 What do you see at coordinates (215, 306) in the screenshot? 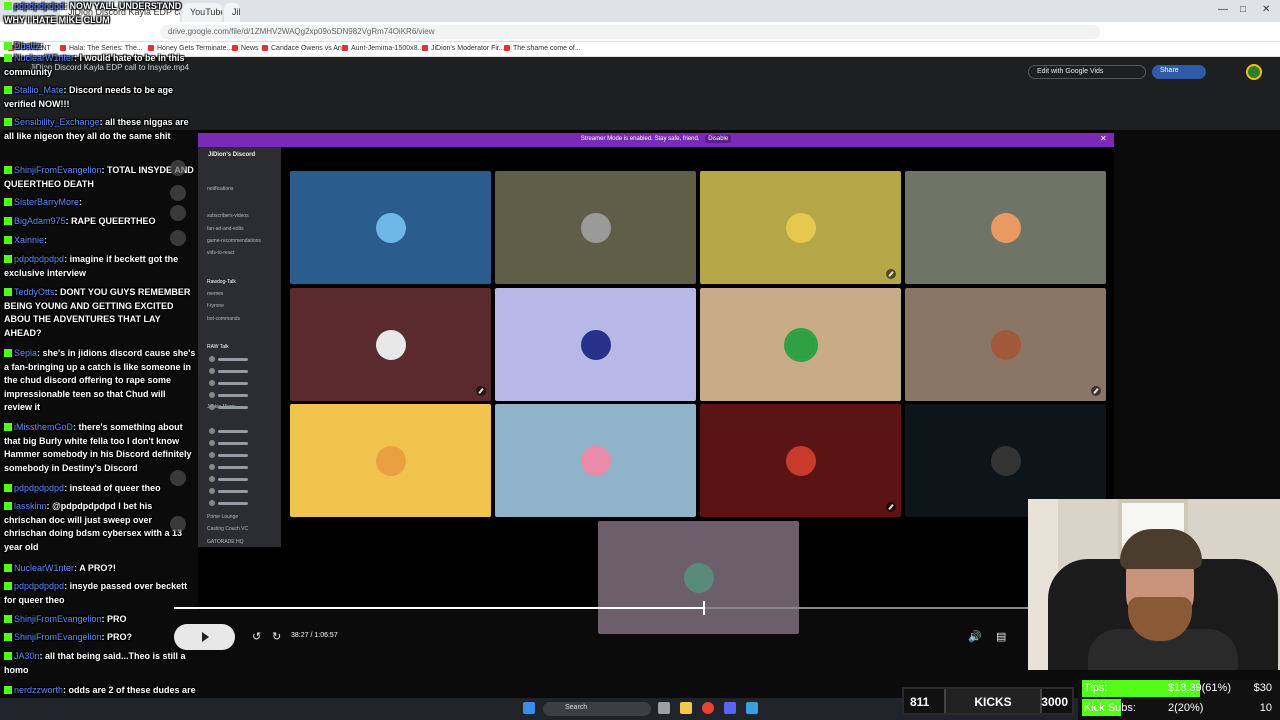
I see `discord-channel-item: f-tyrone` at bounding box center [215, 306].